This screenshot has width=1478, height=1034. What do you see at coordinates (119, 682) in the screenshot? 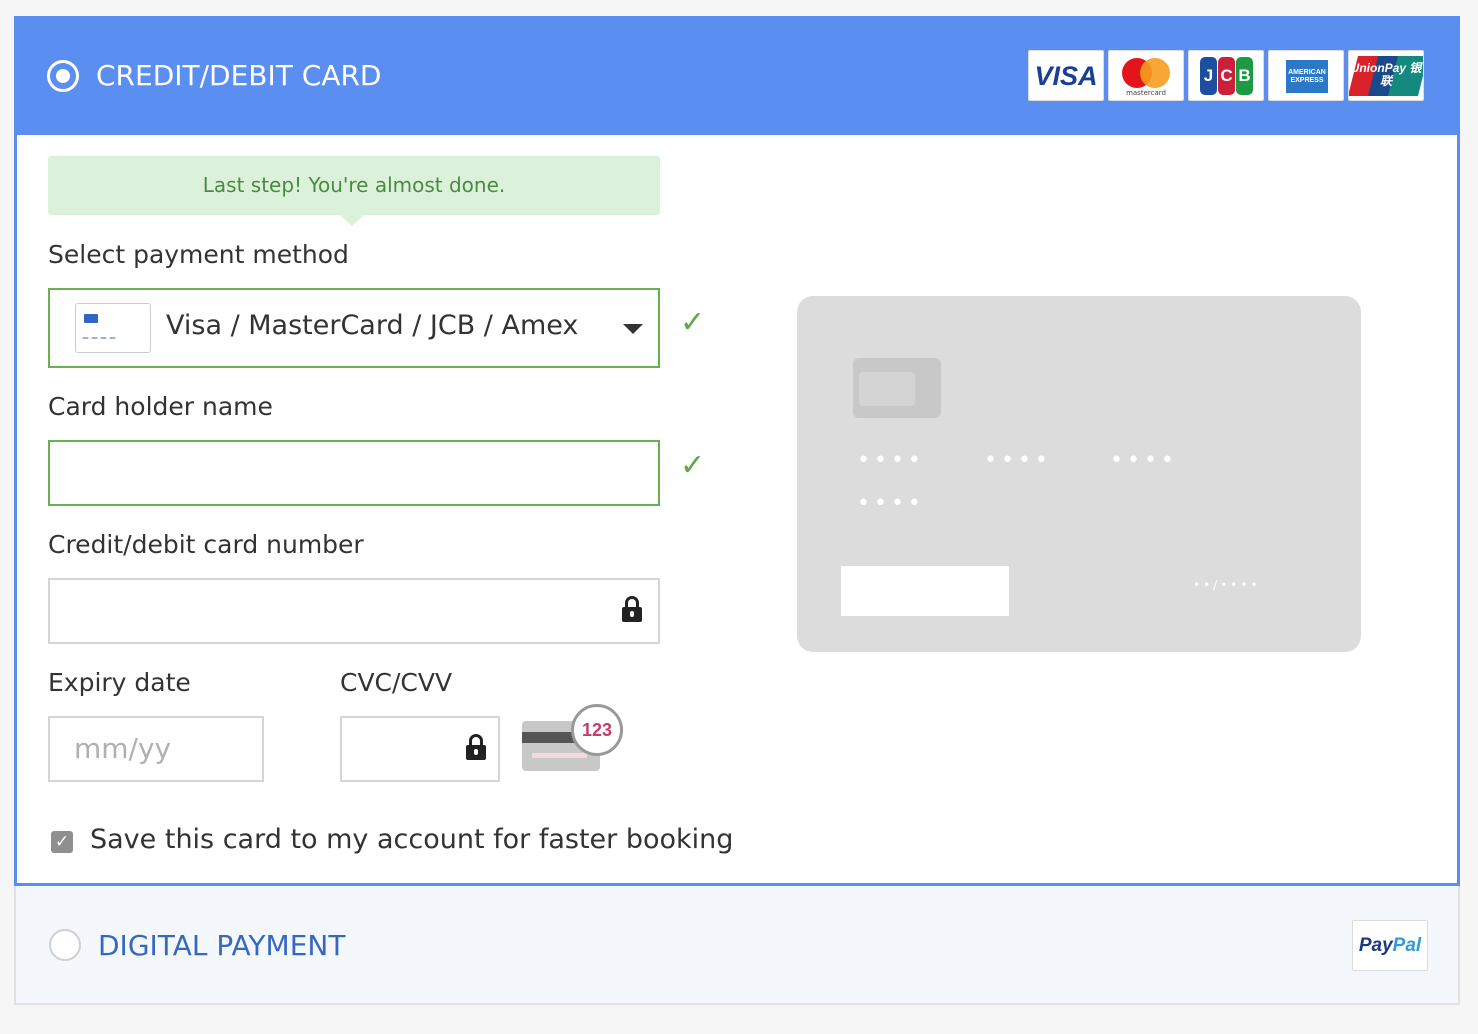
I see `expiry-label: Expiry date` at bounding box center [119, 682].